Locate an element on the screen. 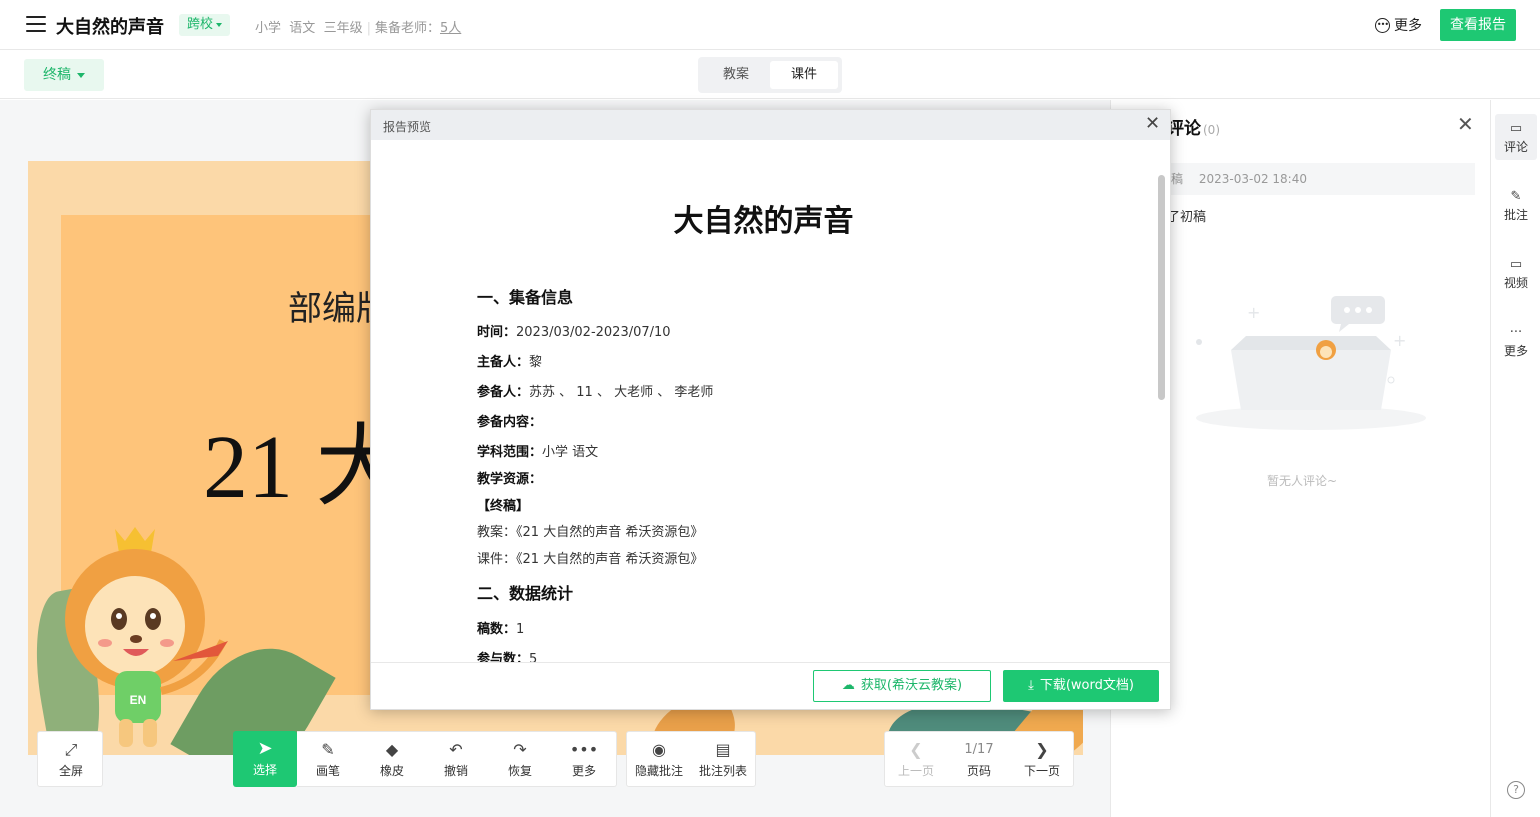 The image size is (1540, 817). eraser-label: 橡皮 is located at coordinates (391, 771).